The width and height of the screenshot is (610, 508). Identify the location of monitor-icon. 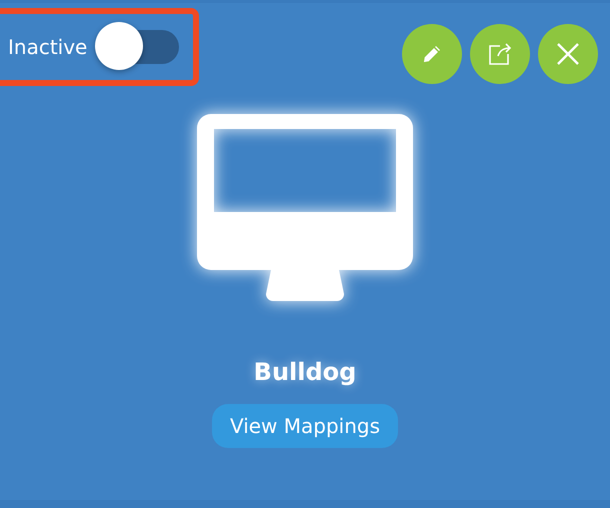
(305, 208).